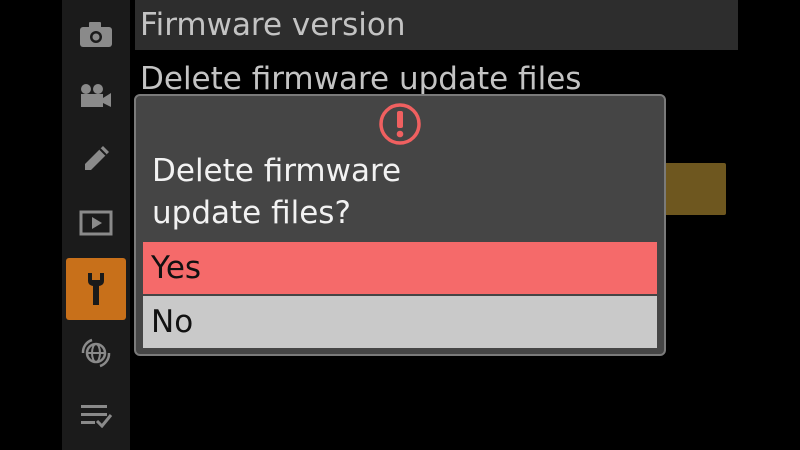 The image size is (800, 450). I want to click on option-label: Yes, so click(176, 268).